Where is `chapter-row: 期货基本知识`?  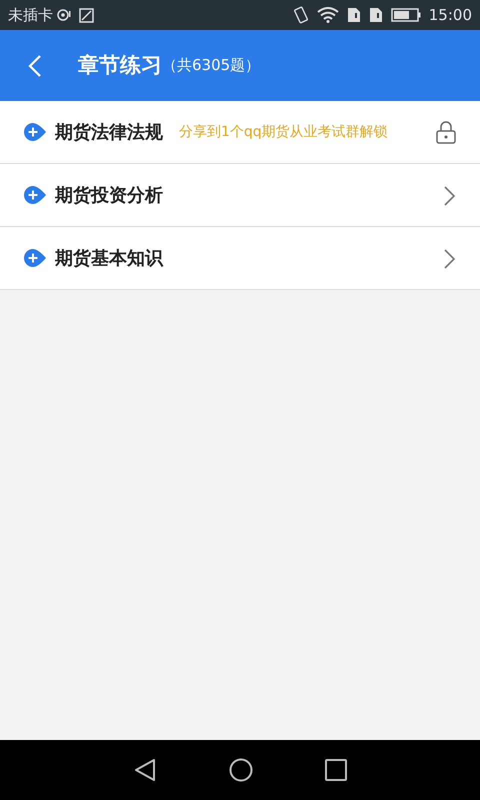 chapter-row: 期货基本知识 is located at coordinates (240, 258).